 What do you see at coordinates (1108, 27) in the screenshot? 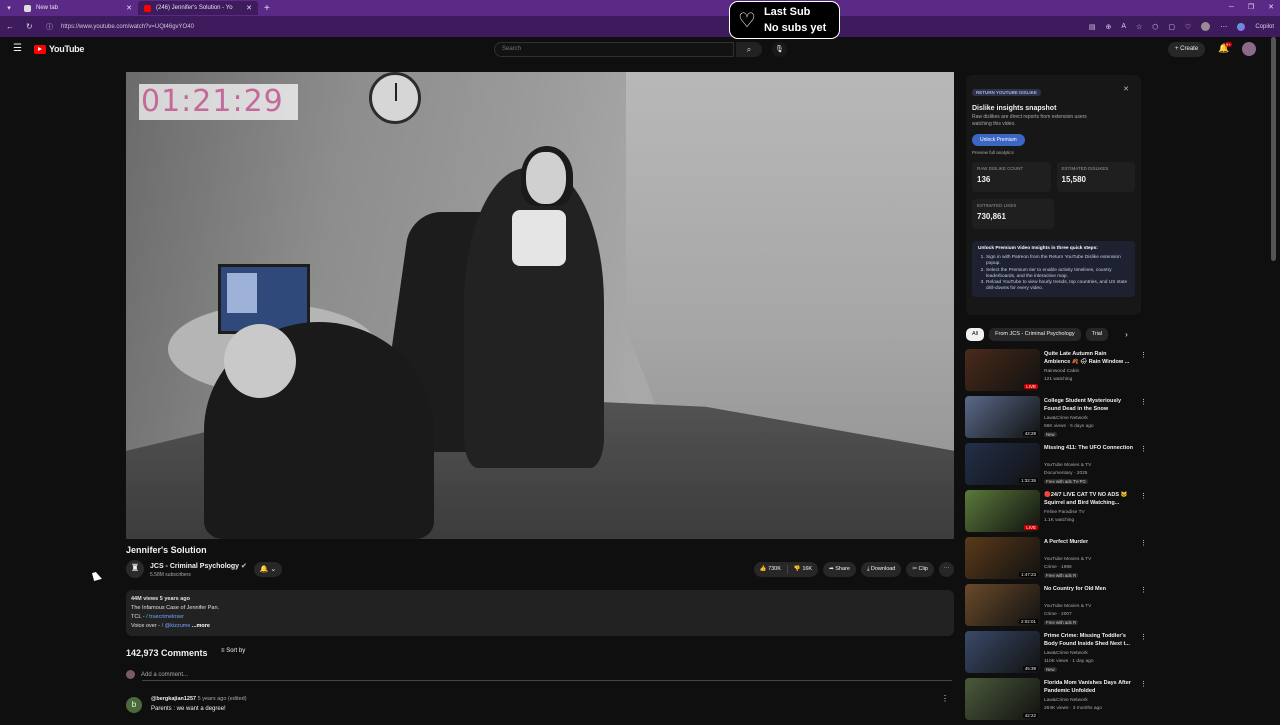
I see `zoom-icon: ⊕` at bounding box center [1108, 27].